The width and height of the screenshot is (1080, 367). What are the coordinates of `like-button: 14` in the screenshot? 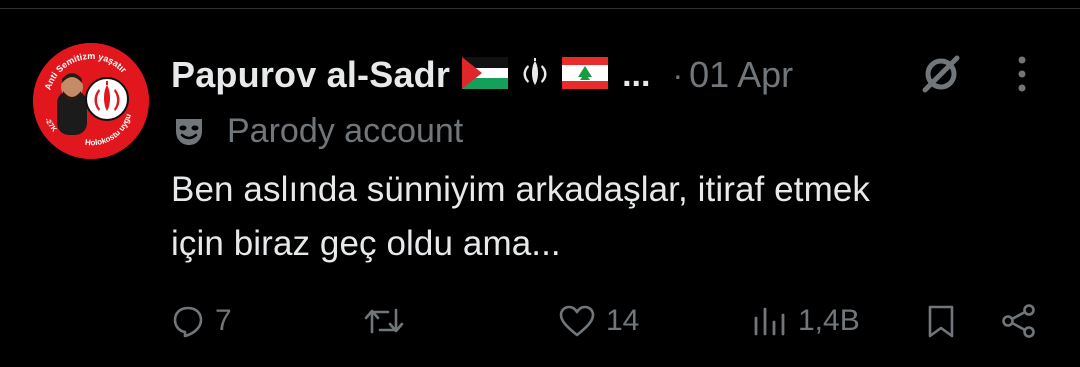 It's located at (598, 321).